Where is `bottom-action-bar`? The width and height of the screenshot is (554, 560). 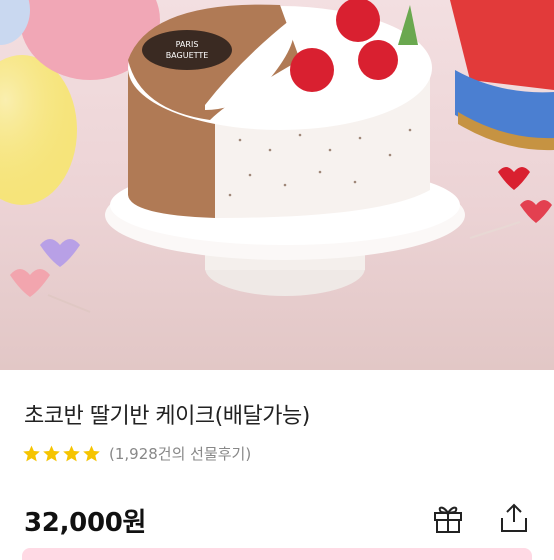
bottom-action-bar is located at coordinates (277, 554).